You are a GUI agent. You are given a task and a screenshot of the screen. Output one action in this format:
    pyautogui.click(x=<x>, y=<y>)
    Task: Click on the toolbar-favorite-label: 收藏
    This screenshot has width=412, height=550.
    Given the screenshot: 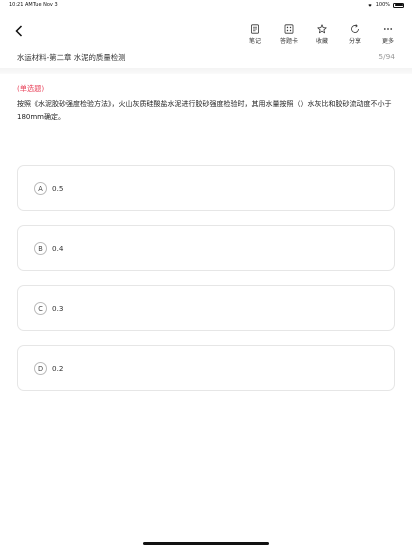 What is the action you would take?
    pyautogui.click(x=321, y=41)
    